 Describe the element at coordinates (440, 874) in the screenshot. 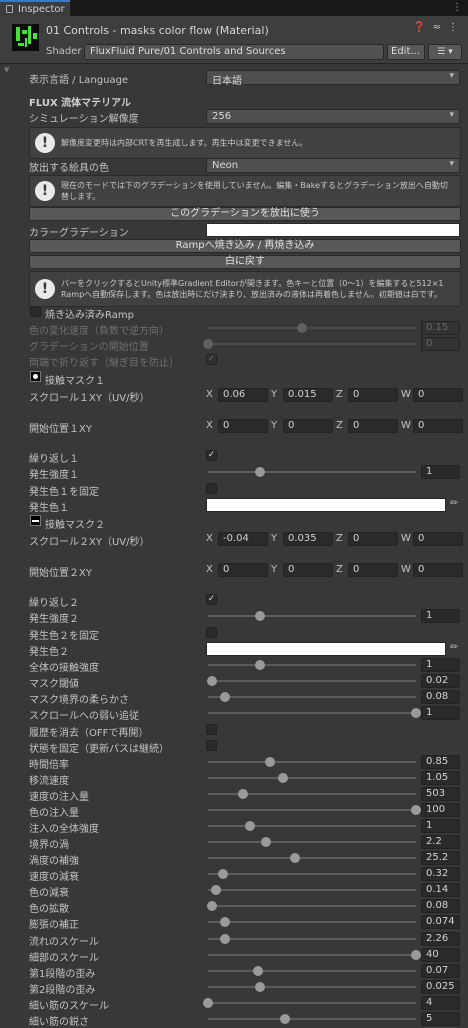

I see `velocity-decay-field: 0.32` at that location.